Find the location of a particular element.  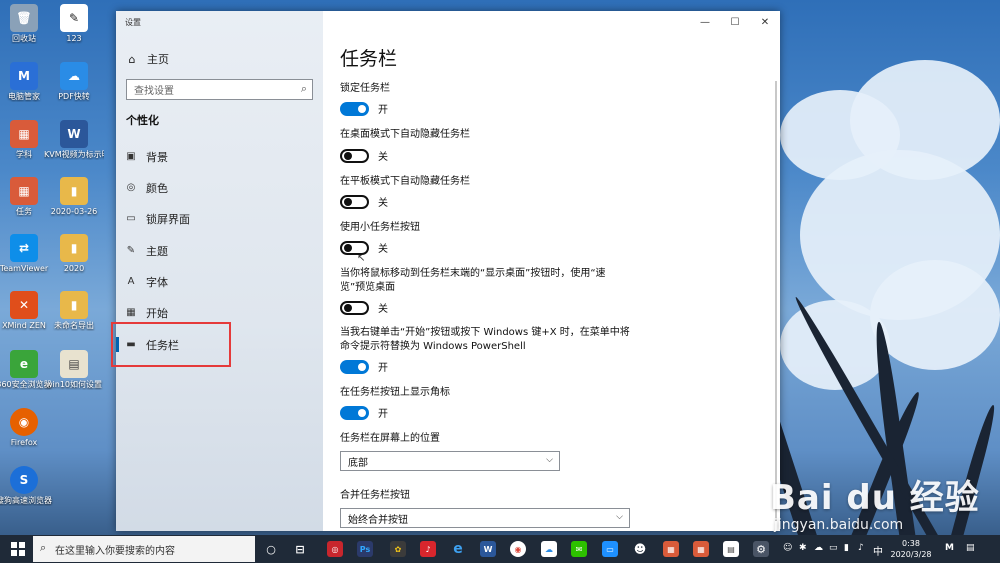

firefox-desktop-icon: ◉ Firefox is located at coordinates (24, 436).